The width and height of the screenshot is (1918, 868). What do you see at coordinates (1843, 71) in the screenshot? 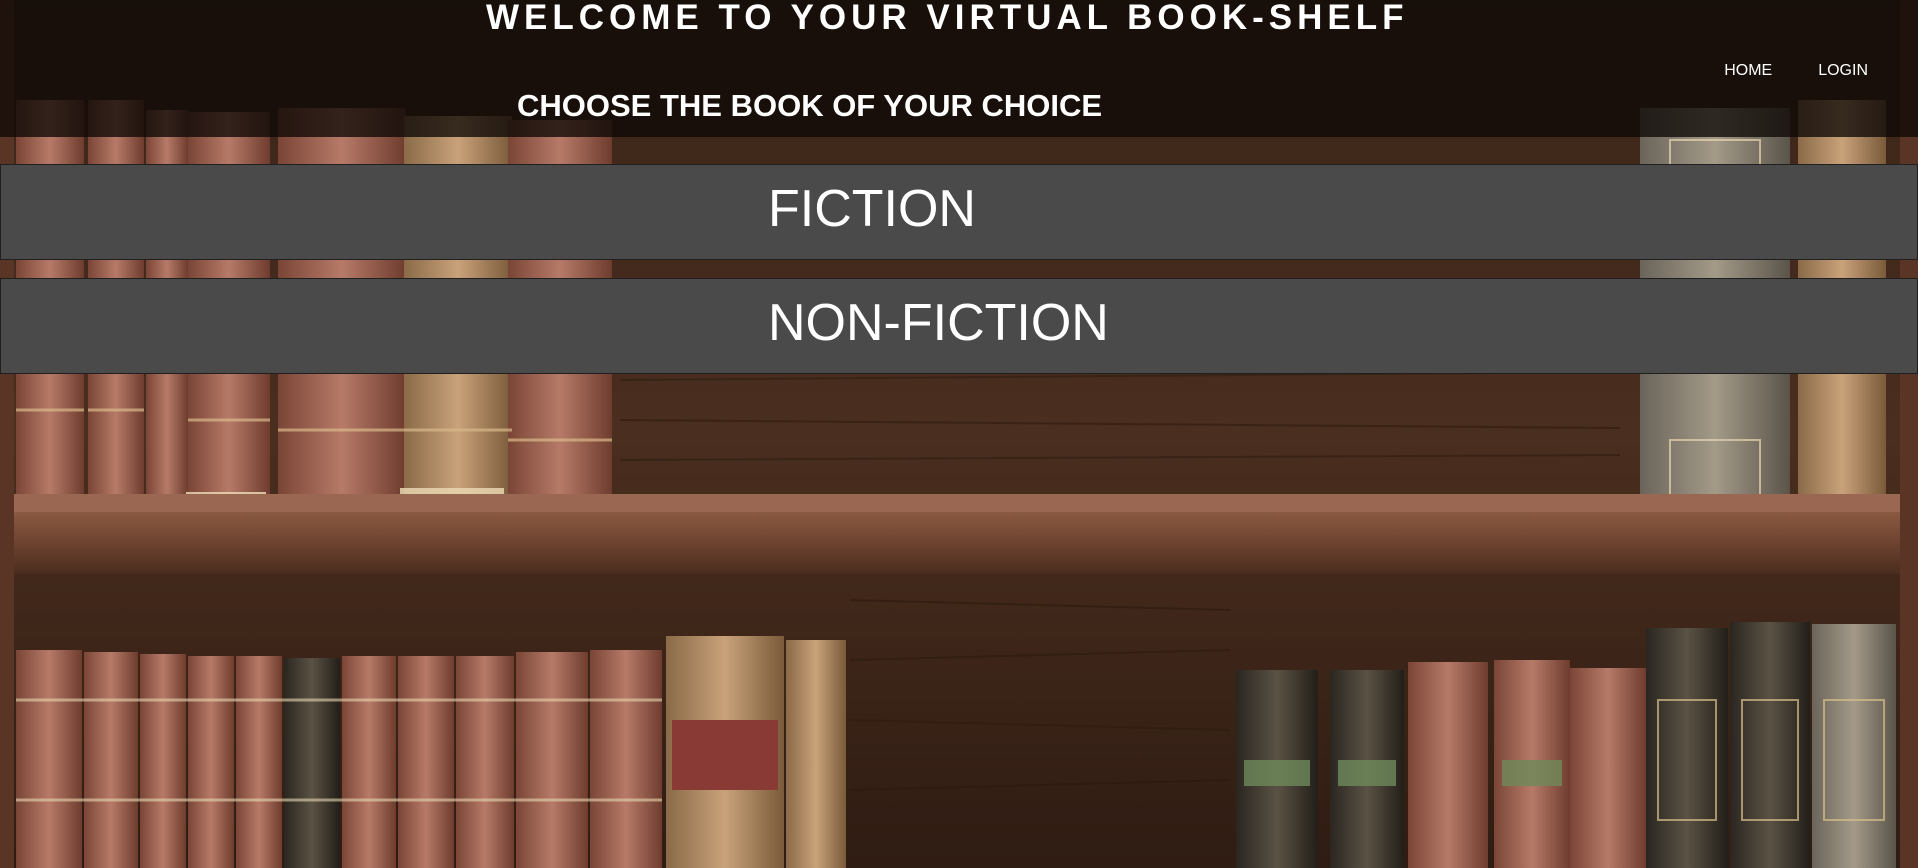
I see `nav-link-login: LOGIN` at bounding box center [1843, 71].